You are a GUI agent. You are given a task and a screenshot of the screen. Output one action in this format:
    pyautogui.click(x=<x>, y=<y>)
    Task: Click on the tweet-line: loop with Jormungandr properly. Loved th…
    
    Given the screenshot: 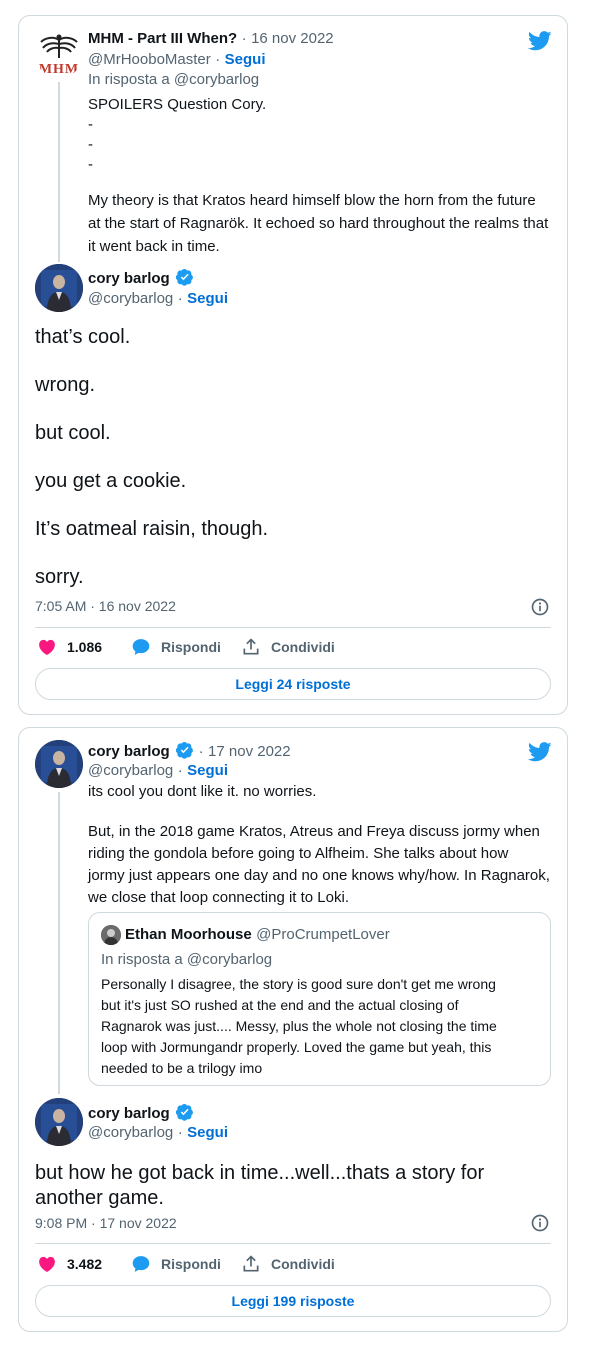 What is the action you would take?
    pyautogui.click(x=296, y=1047)
    